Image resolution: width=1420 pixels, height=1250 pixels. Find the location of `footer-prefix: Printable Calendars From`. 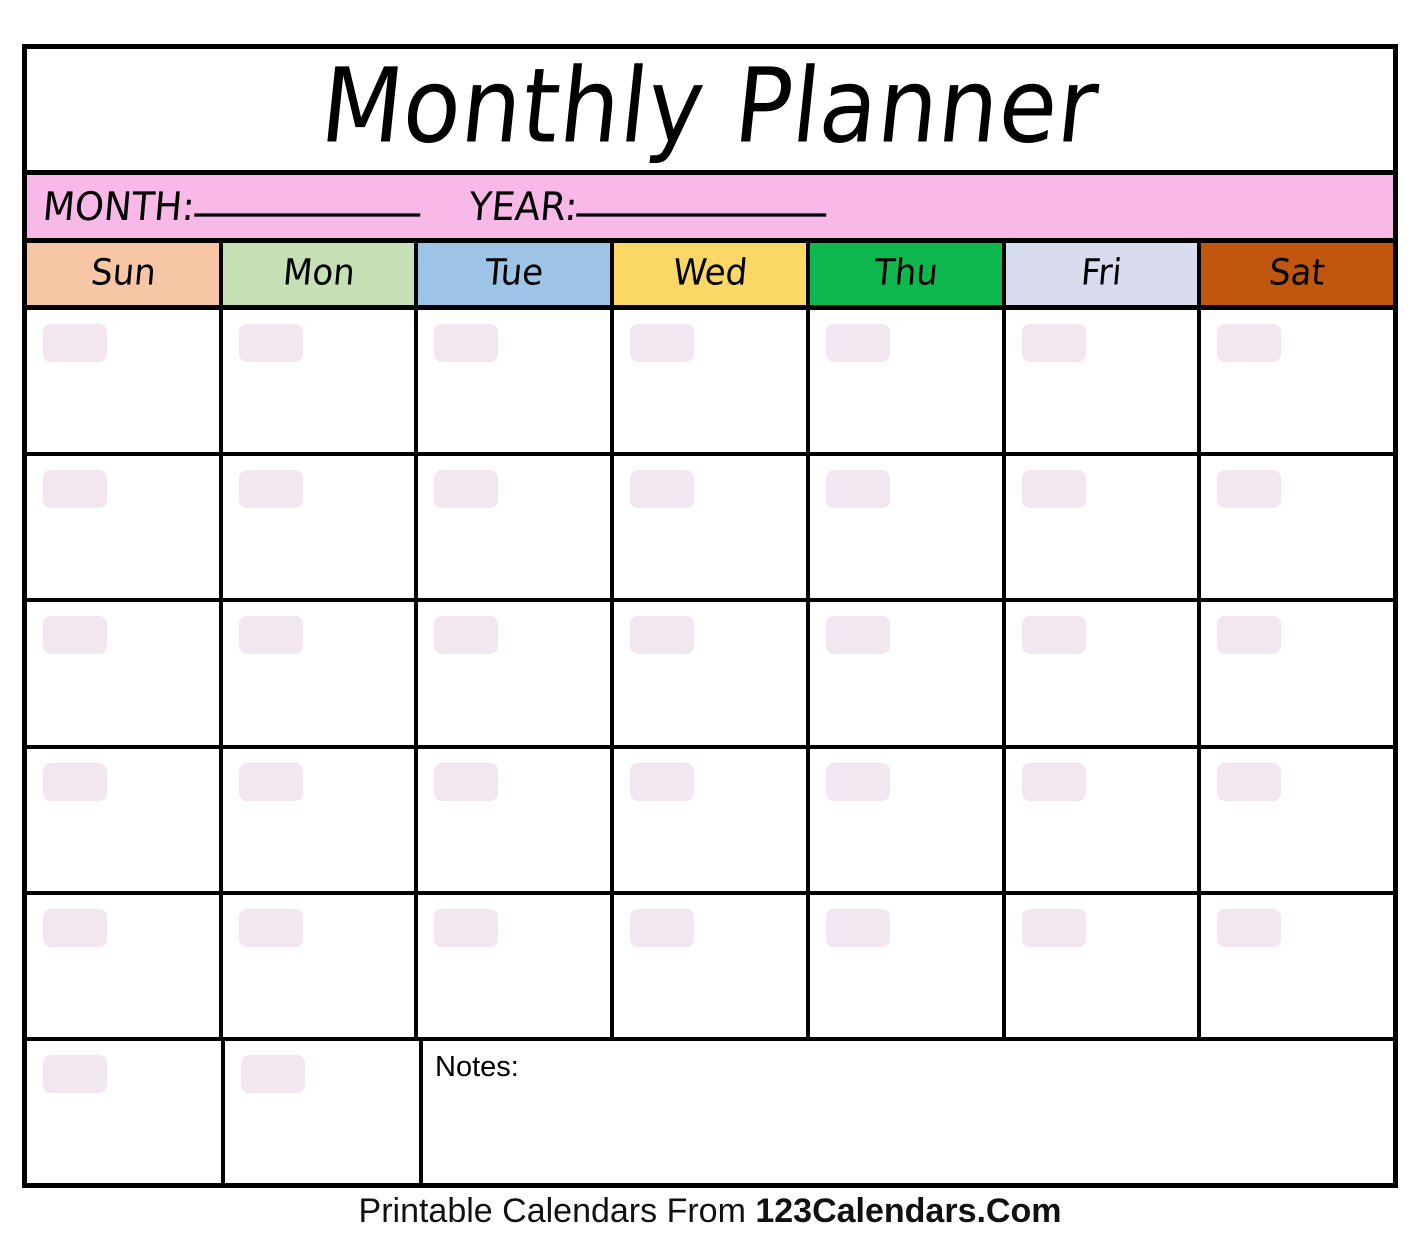

footer-prefix: Printable Calendars From is located at coordinates (557, 1211).